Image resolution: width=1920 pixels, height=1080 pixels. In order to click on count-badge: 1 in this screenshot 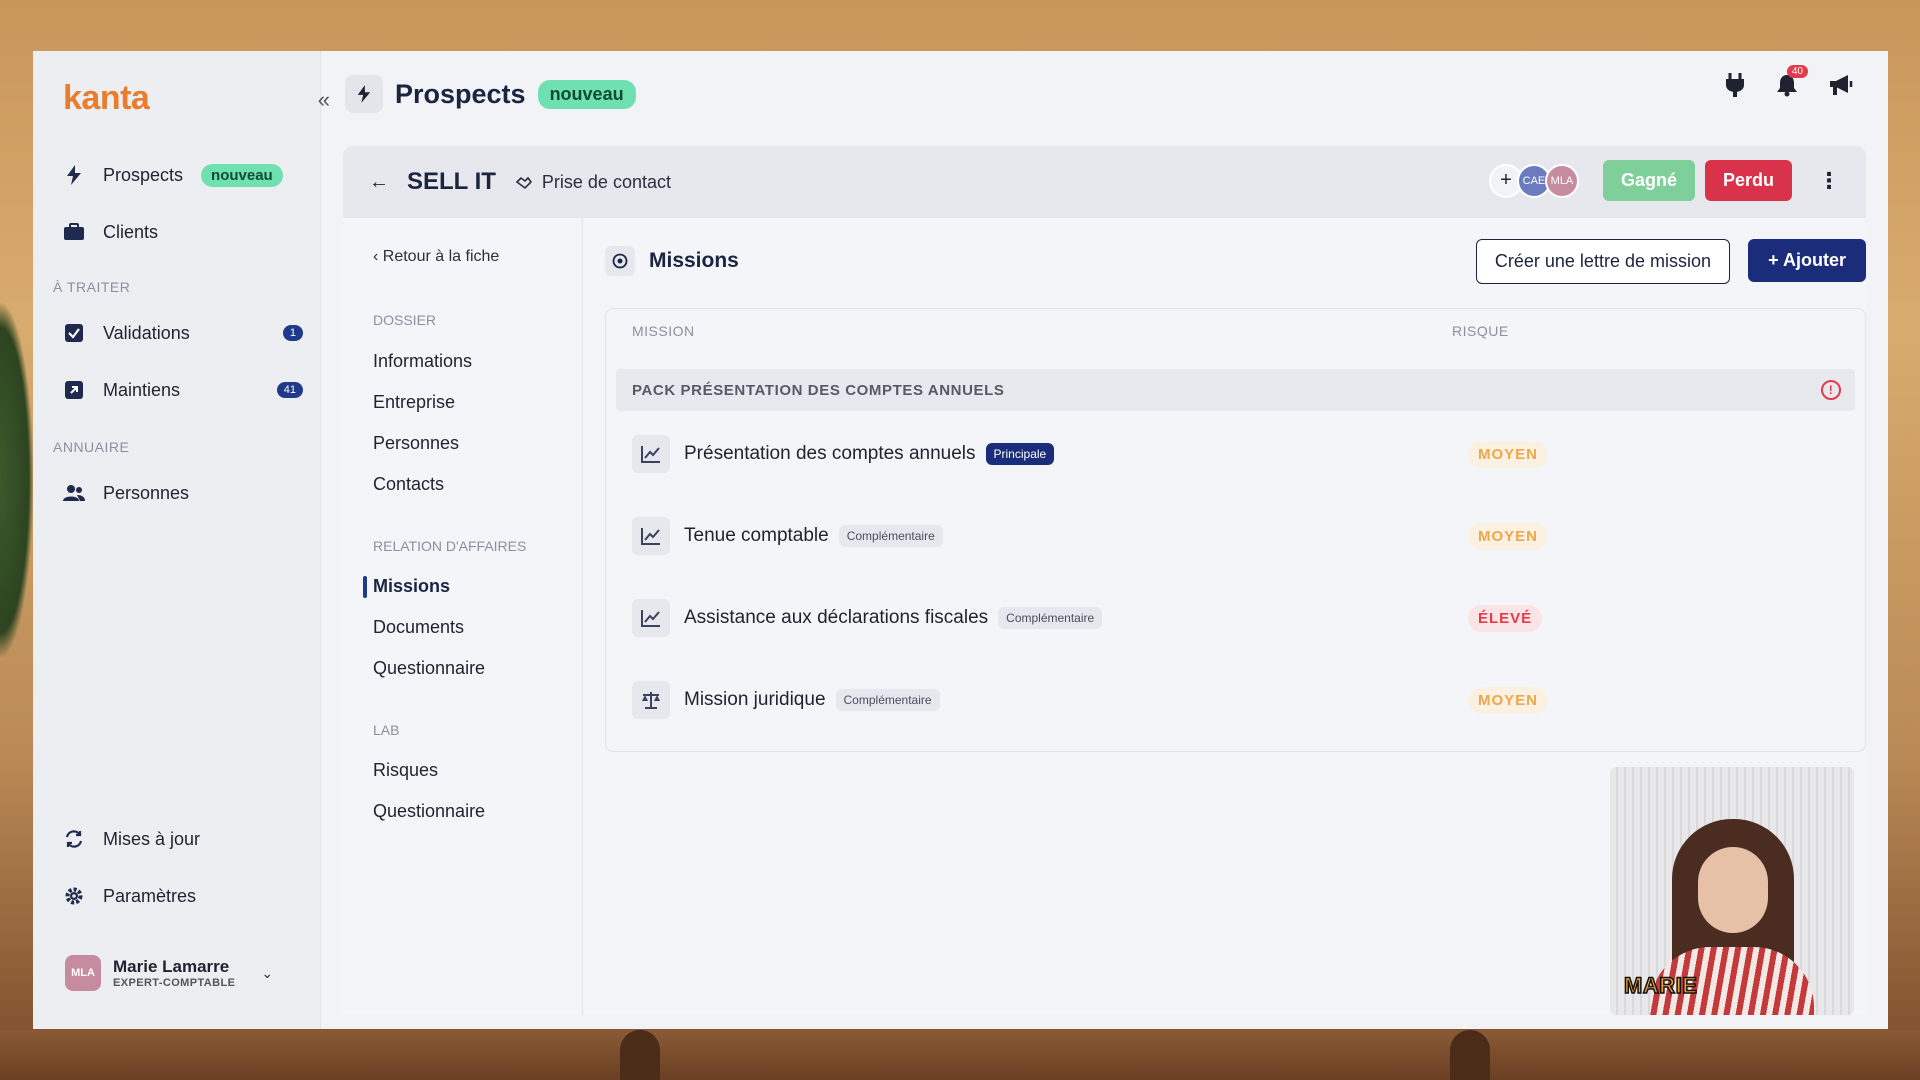, I will do `click(292, 333)`.